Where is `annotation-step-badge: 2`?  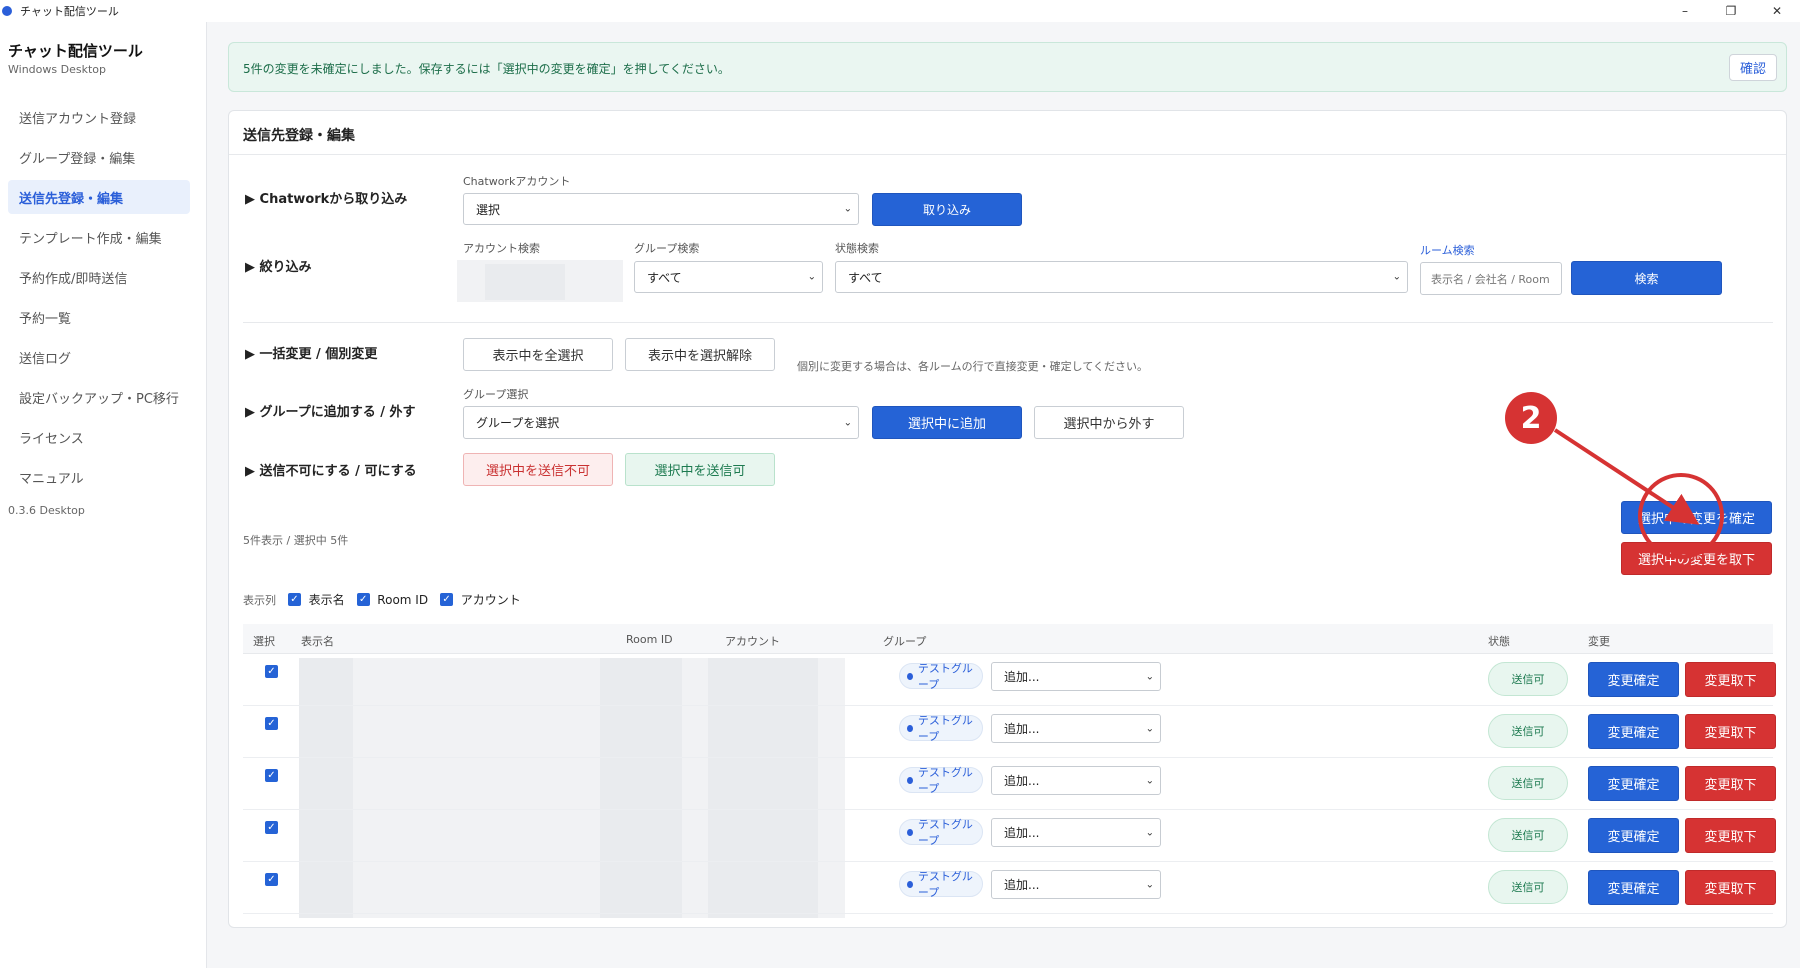 annotation-step-badge: 2 is located at coordinates (1531, 418).